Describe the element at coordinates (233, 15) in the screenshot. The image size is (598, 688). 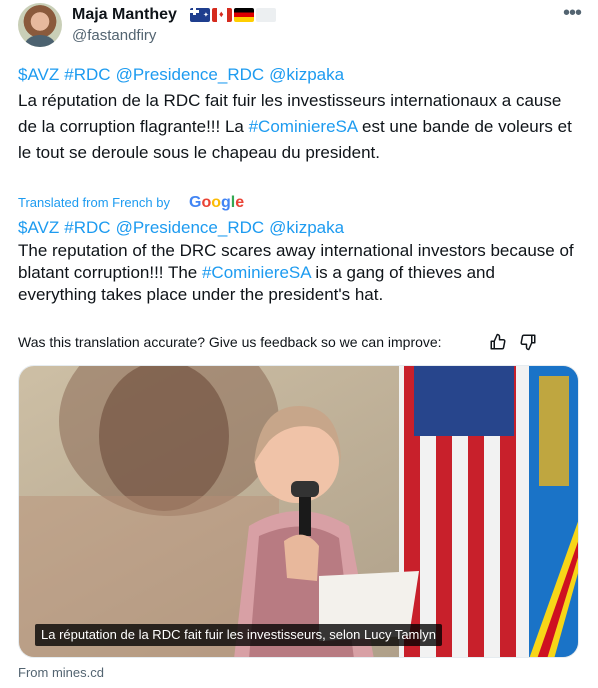
I see `flag-emoji-row` at that location.